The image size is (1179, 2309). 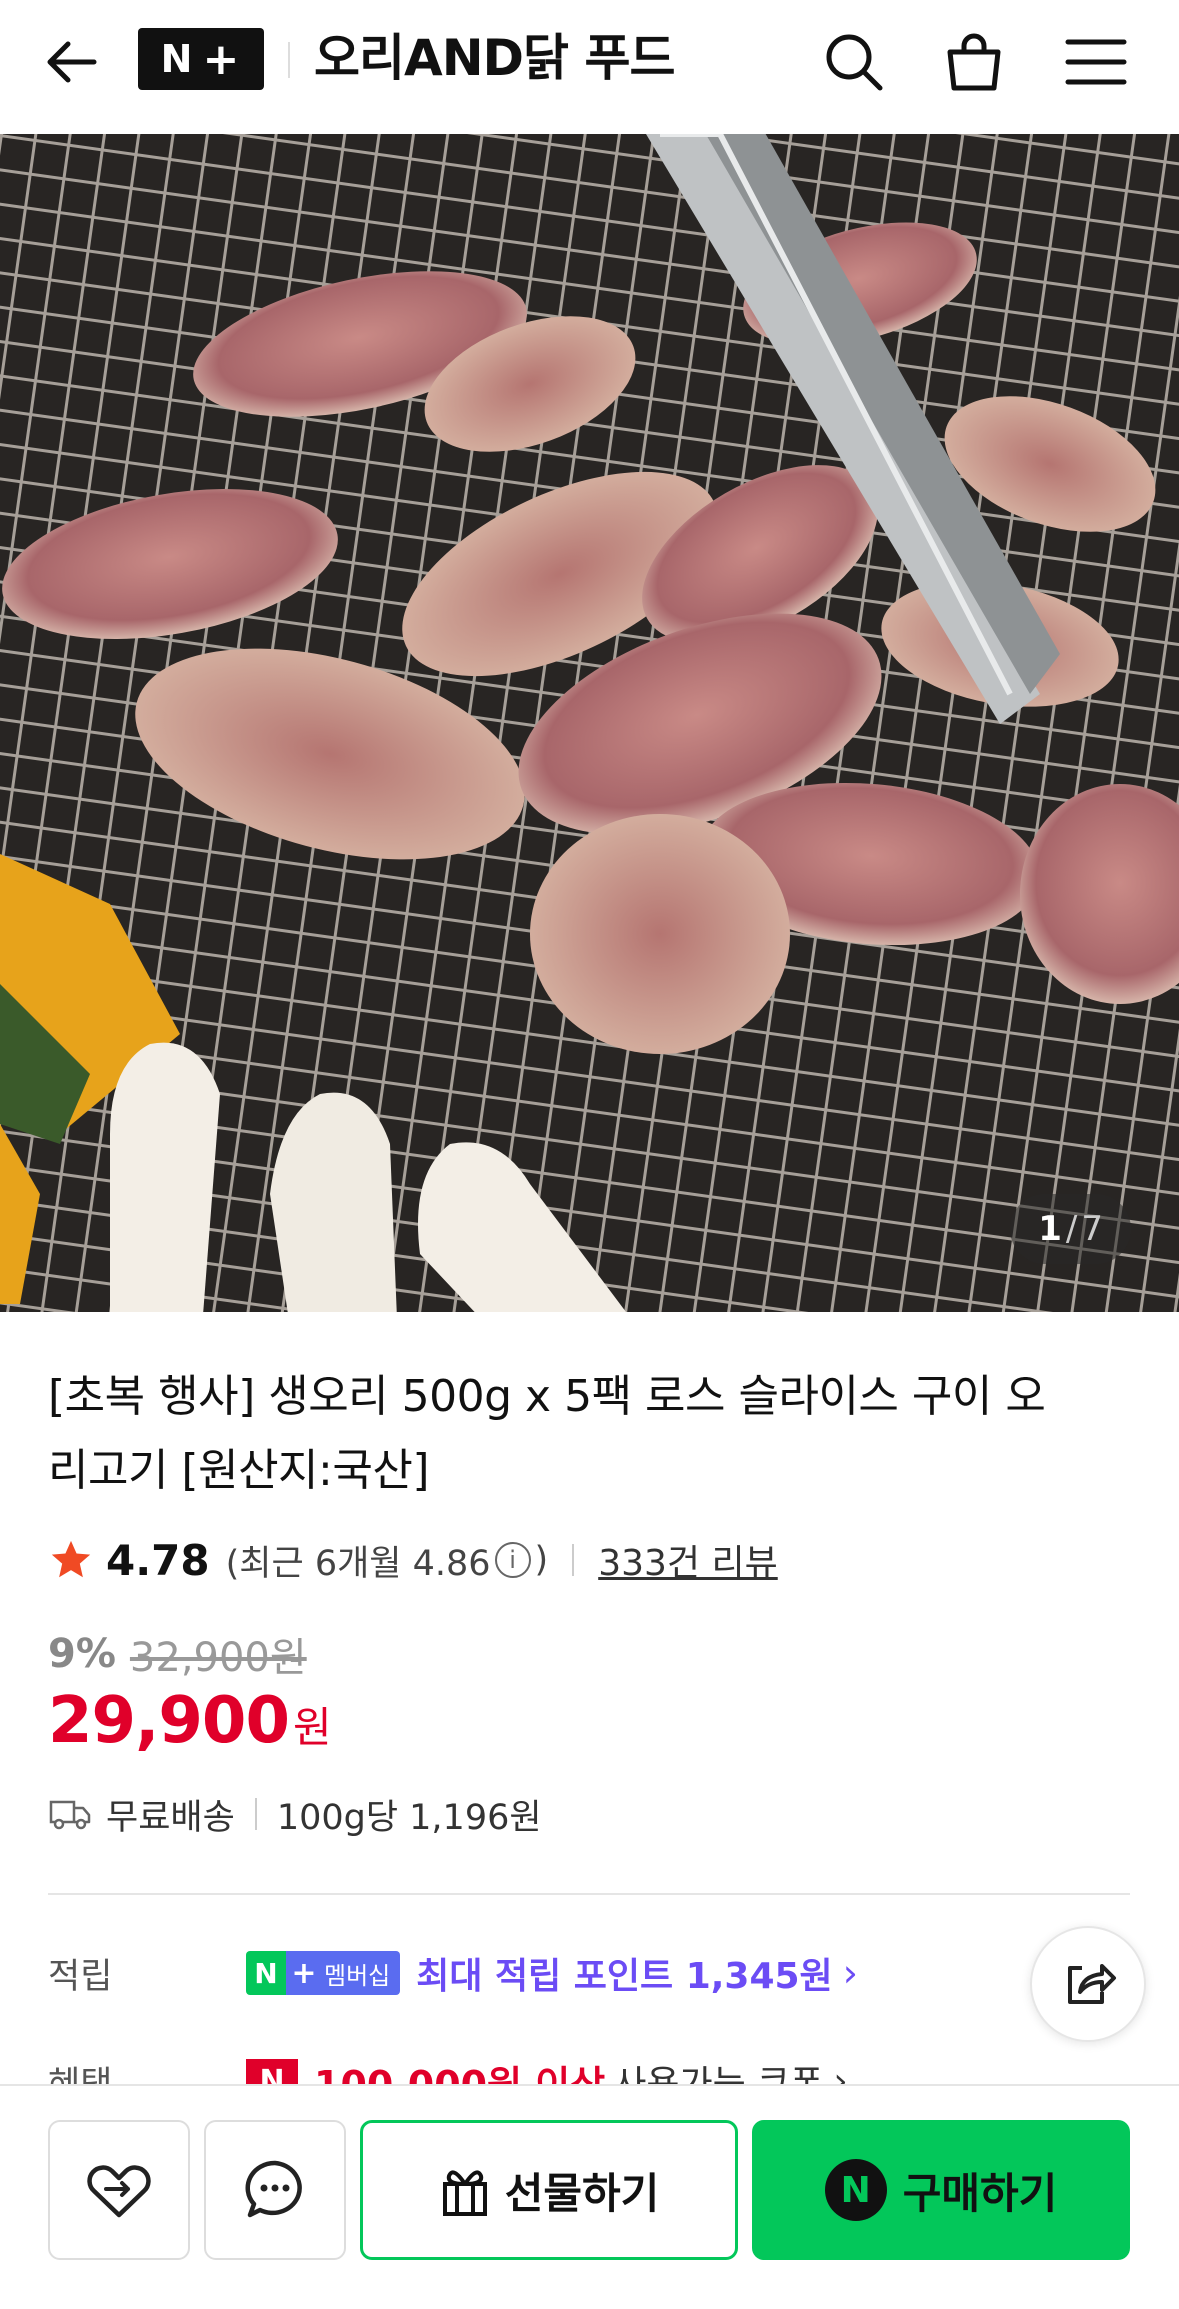 I want to click on shipping-text: 무료배송, so click(x=170, y=1817).